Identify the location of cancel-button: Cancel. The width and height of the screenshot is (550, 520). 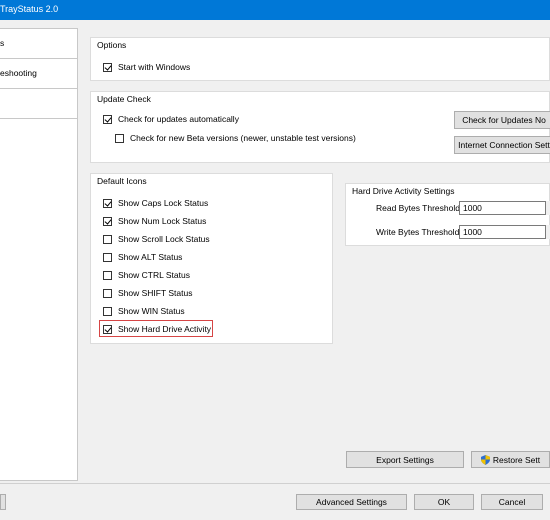
(512, 502).